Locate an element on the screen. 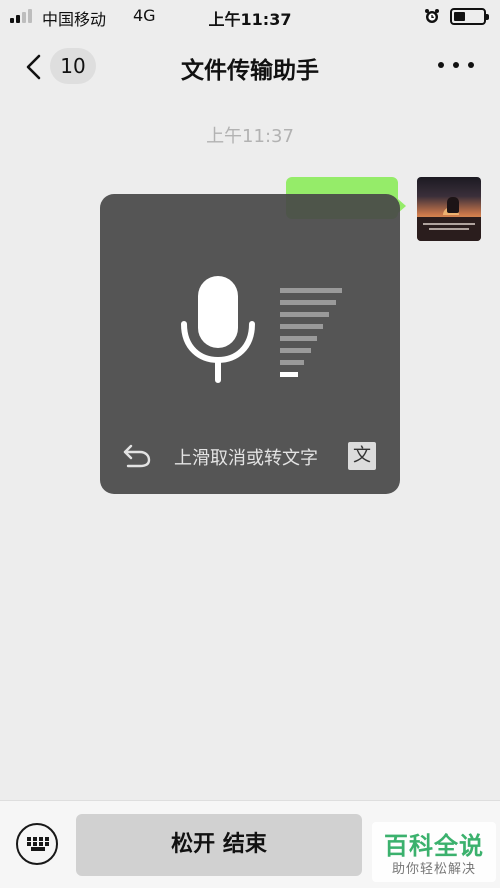 This screenshot has width=500, height=888. cancel-hint: 上滑取消或转文字 is located at coordinates (246, 458).